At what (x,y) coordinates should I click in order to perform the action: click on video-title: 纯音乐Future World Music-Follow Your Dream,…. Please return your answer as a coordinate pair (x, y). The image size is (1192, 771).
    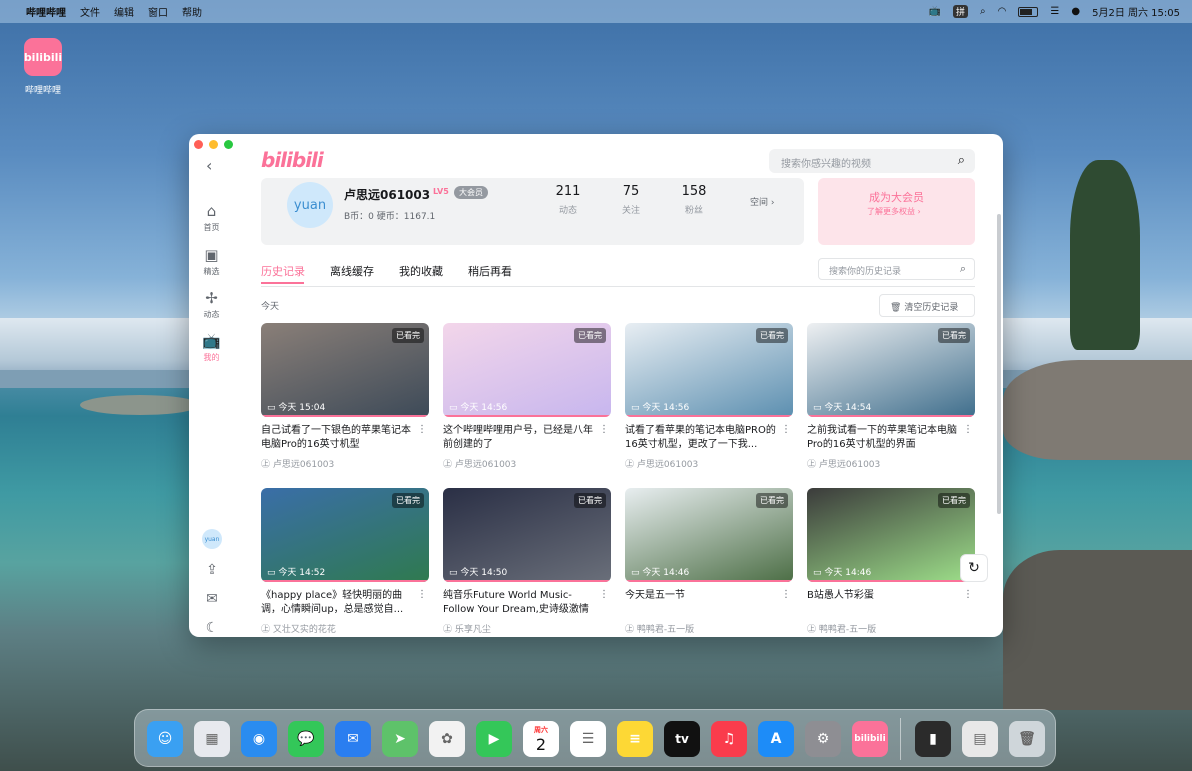
    Looking at the image, I should click on (527, 603).